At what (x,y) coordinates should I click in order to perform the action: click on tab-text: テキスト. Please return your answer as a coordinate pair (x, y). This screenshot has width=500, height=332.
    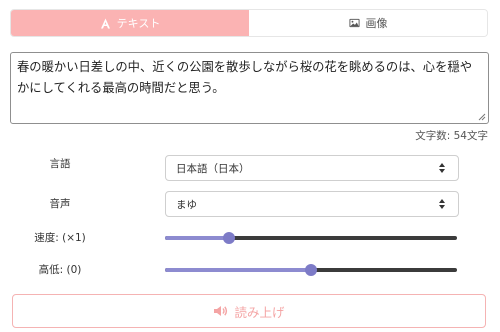
    Looking at the image, I should click on (130, 23).